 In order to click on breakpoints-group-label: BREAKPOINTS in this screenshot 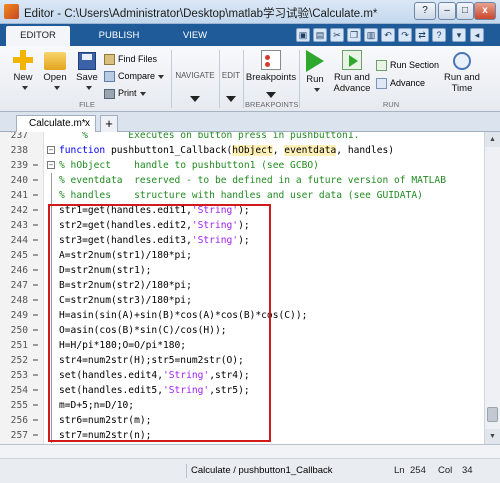, I will do `click(272, 104)`.